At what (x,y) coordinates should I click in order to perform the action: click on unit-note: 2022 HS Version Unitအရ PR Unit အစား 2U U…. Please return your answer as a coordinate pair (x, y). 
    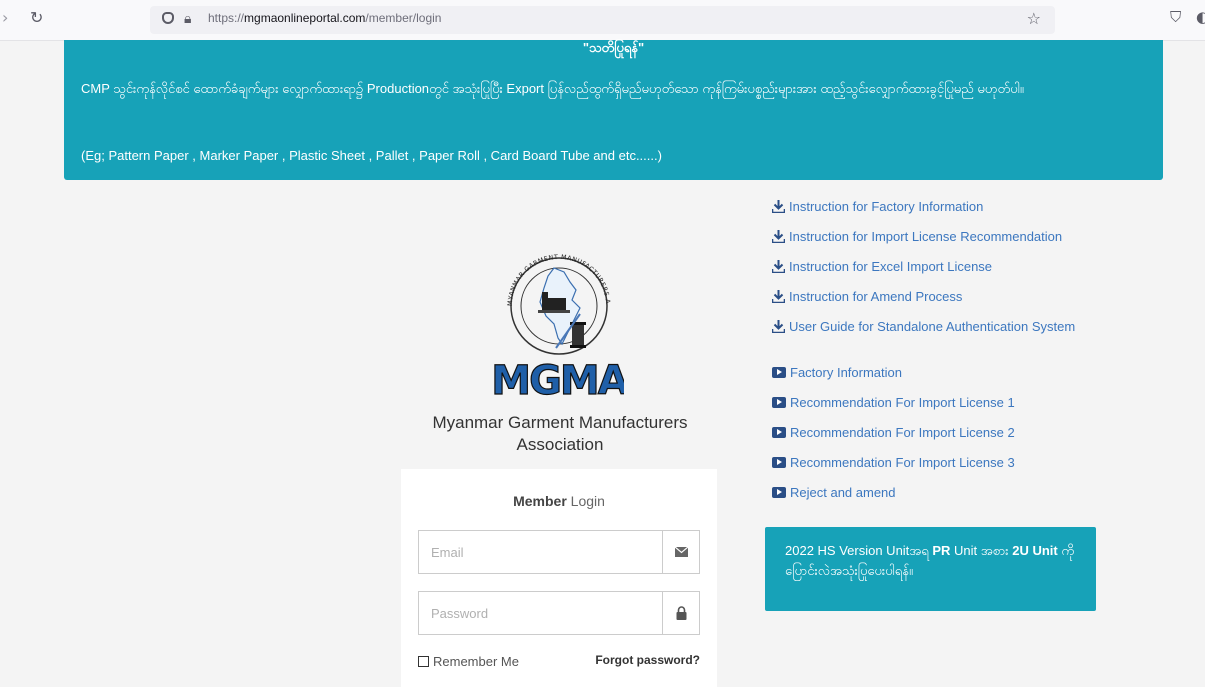
    Looking at the image, I should click on (930, 569).